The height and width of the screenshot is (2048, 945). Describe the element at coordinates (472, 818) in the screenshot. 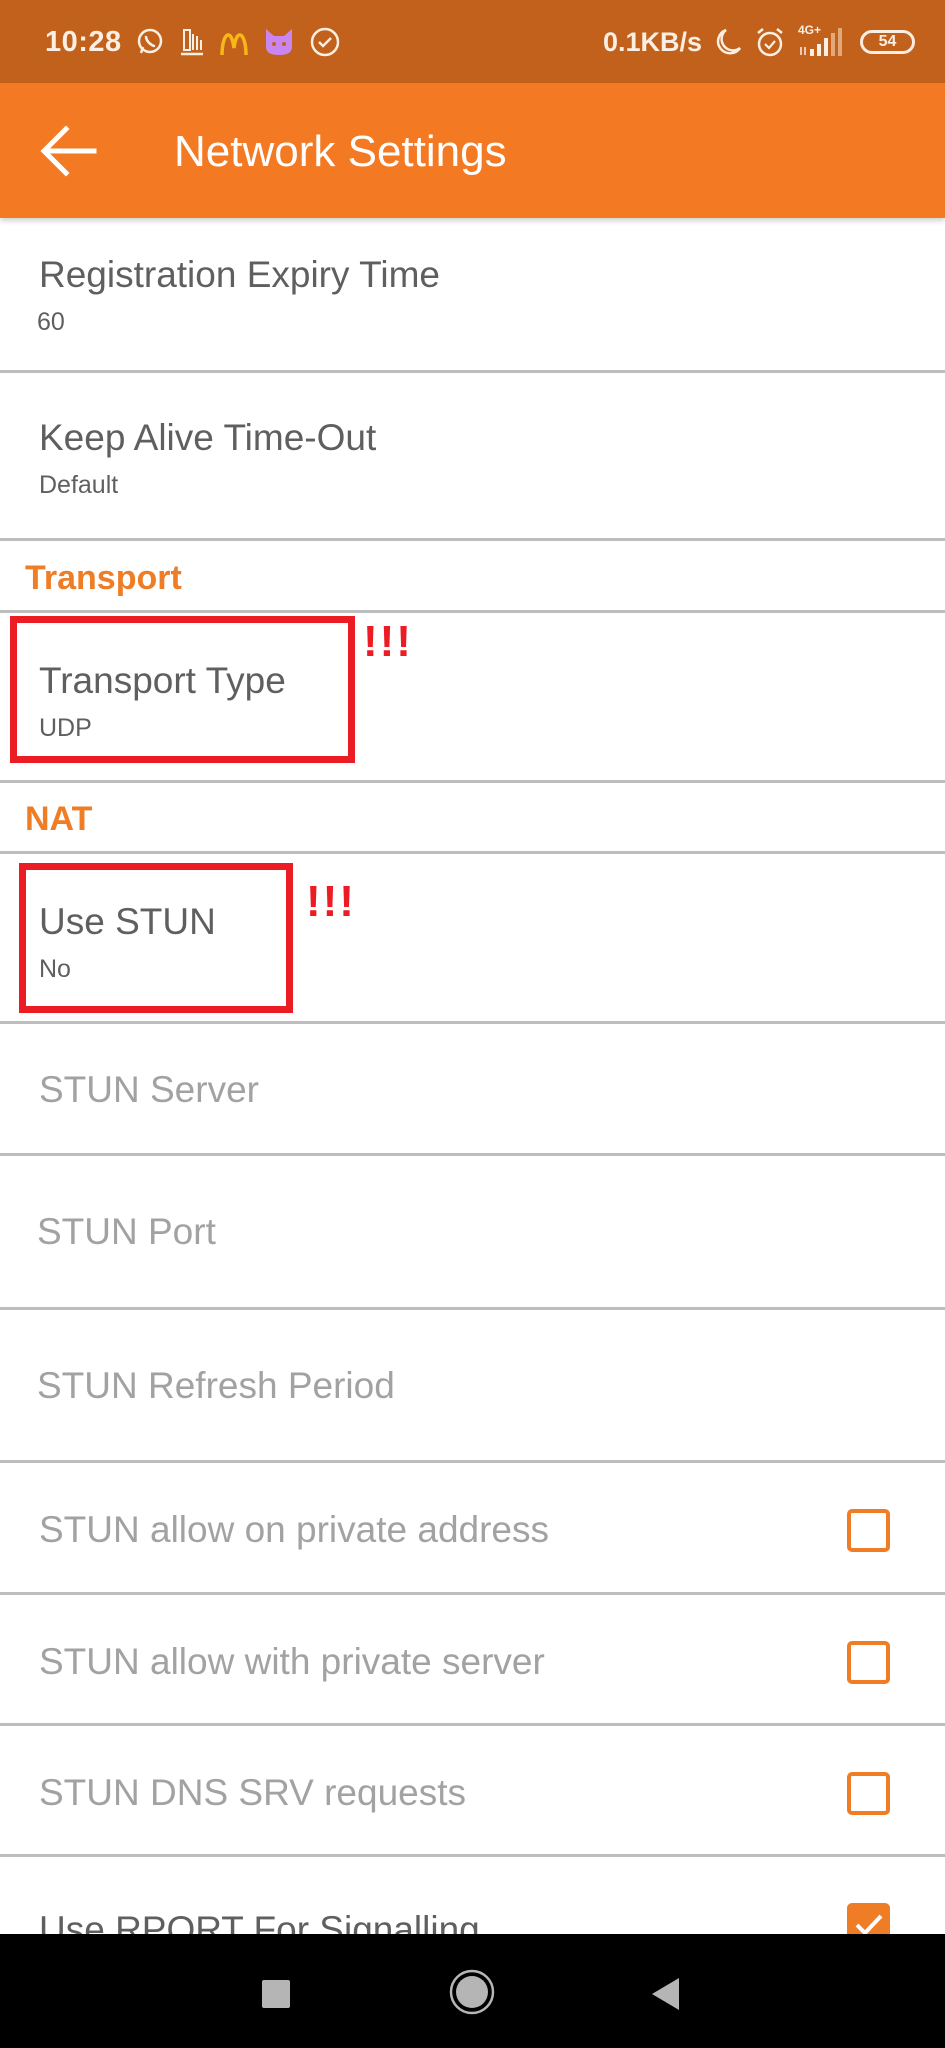

I see `category-nat: NAT` at that location.